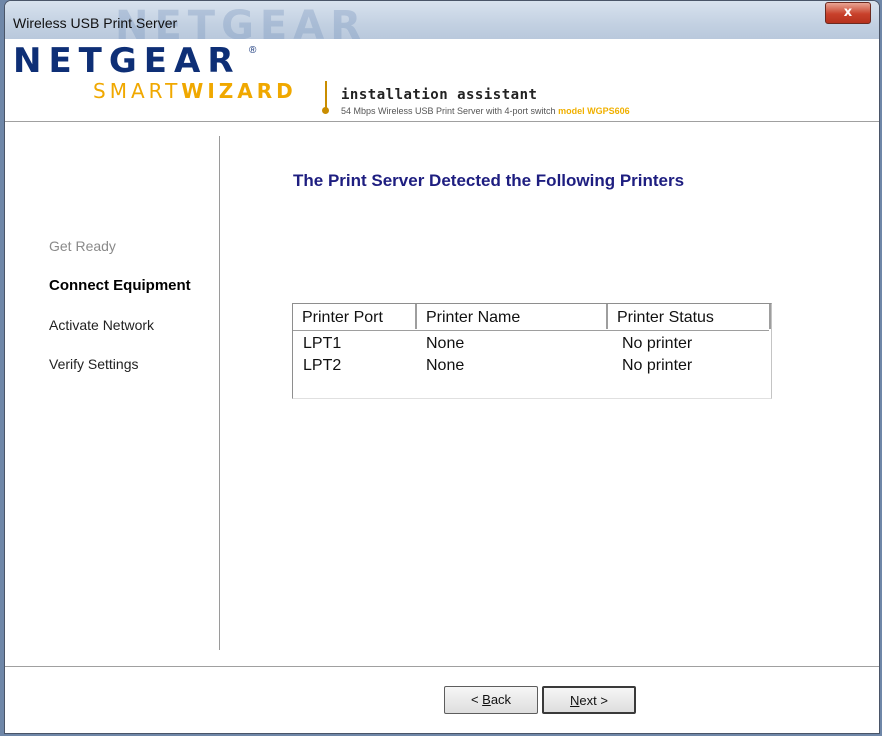  Describe the element at coordinates (486, 699) in the screenshot. I see `back-button-mnemonic: B` at that location.